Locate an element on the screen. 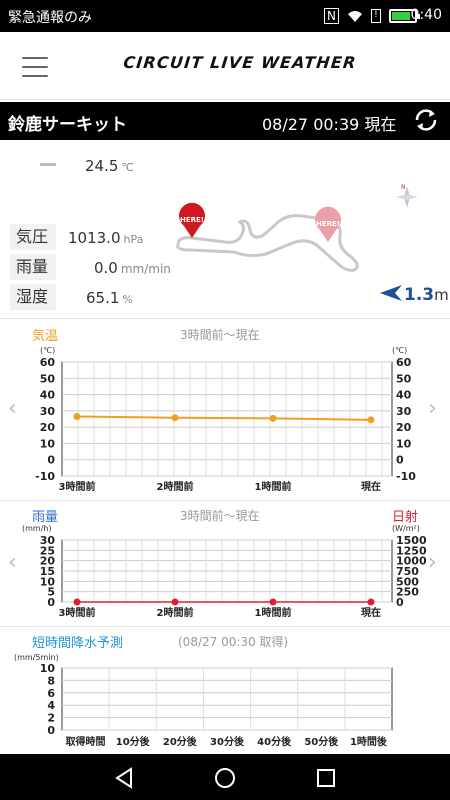  y-unit-left: (mm/5min) is located at coordinates (36, 657).